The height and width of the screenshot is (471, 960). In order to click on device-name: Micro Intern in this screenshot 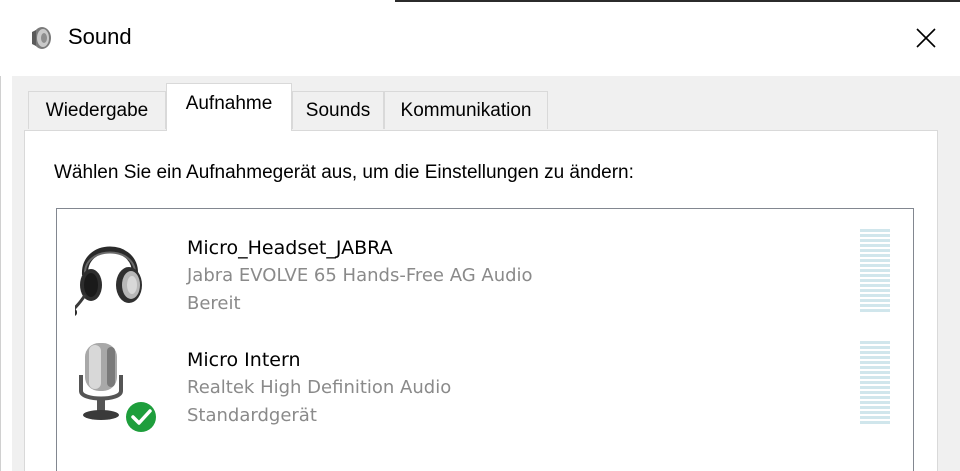, I will do `click(244, 360)`.